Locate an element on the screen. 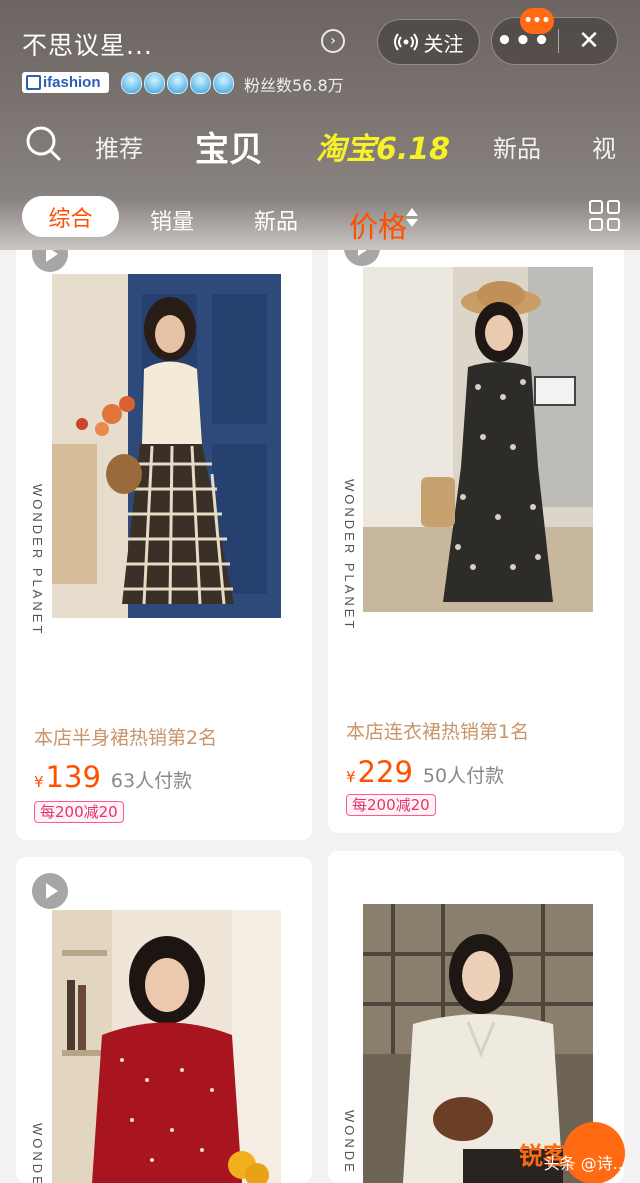 The width and height of the screenshot is (640, 1183). price-row: ¥ 139 63人付款 is located at coordinates (113, 777).